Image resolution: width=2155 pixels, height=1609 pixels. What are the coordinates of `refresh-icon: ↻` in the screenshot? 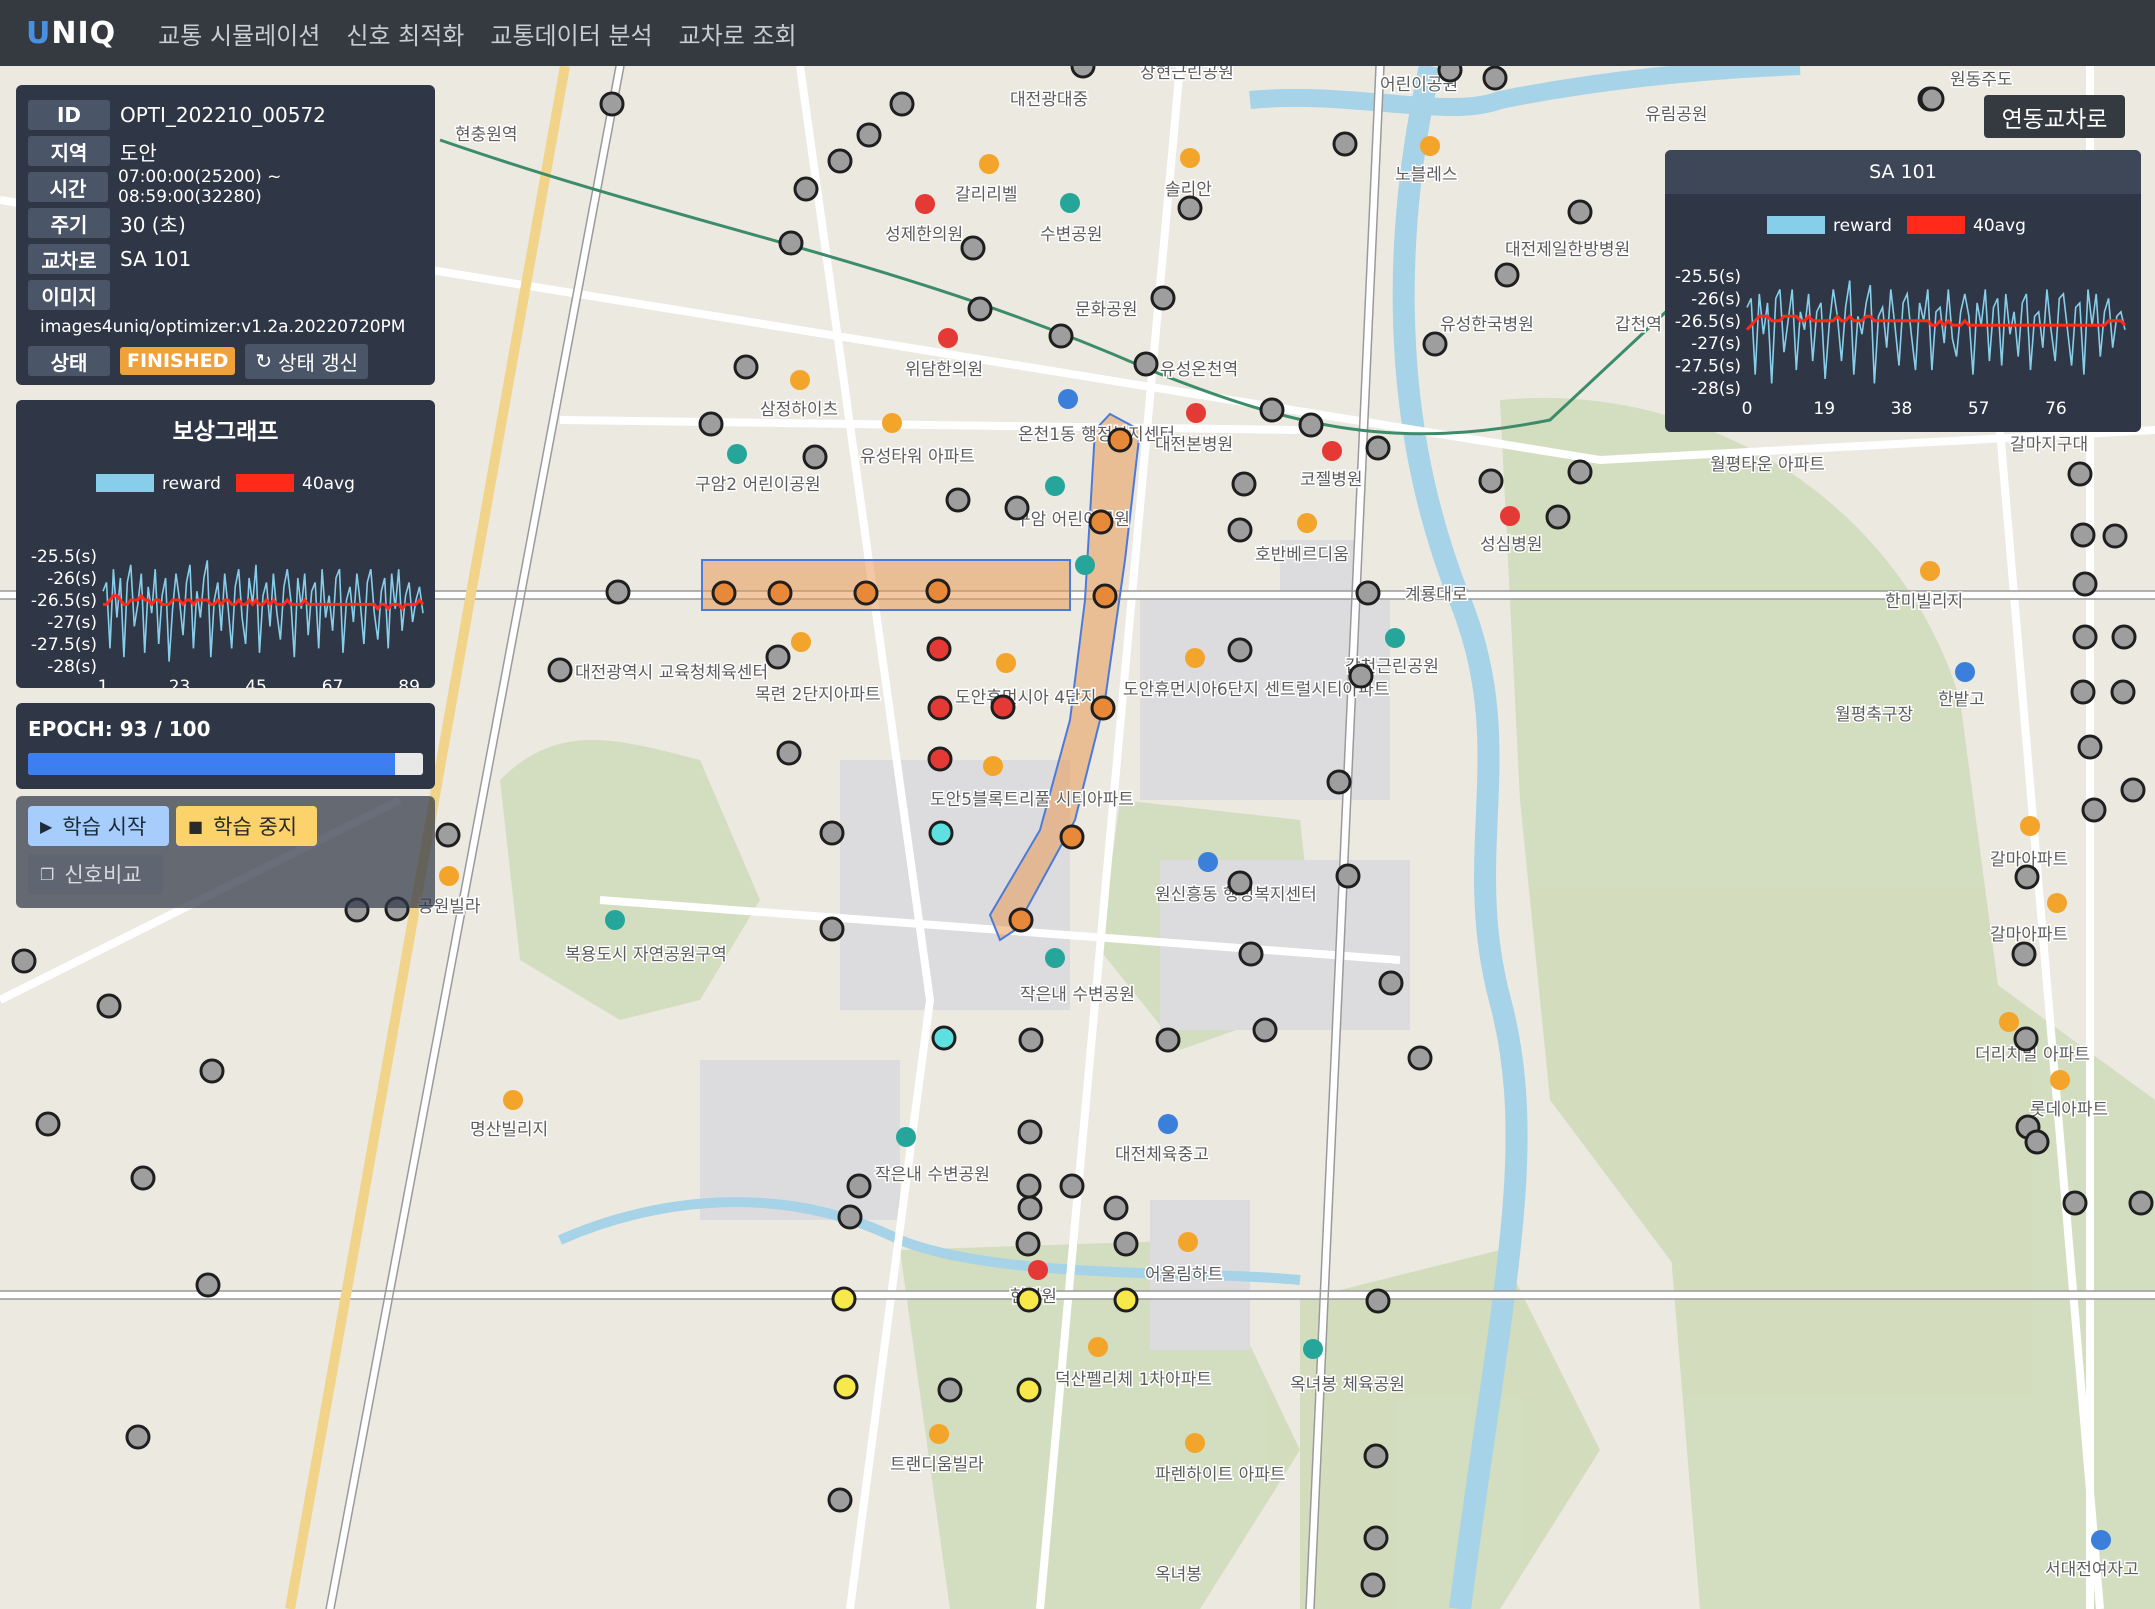 It's located at (264, 361).